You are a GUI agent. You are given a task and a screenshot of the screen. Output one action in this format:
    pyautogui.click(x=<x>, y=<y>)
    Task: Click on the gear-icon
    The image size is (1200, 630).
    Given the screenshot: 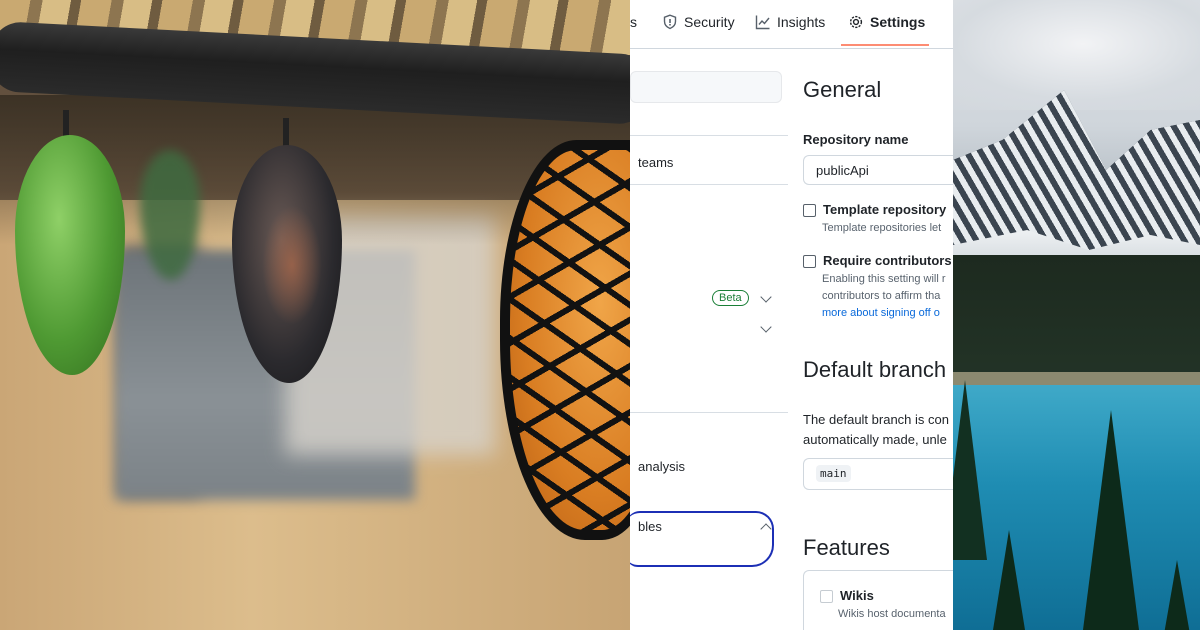 What is the action you would take?
    pyautogui.click(x=856, y=22)
    